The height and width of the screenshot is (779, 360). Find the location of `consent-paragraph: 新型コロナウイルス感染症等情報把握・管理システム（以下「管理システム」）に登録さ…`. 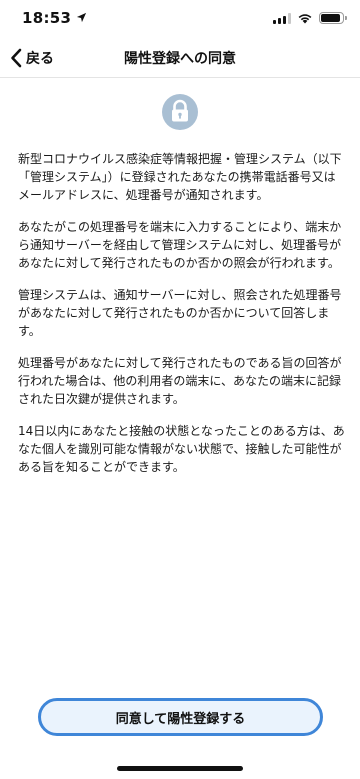

consent-paragraph: 新型コロナウイルス感染症等情報把握・管理システム（以下「管理システム」）に登録さ… is located at coordinates (180, 177).